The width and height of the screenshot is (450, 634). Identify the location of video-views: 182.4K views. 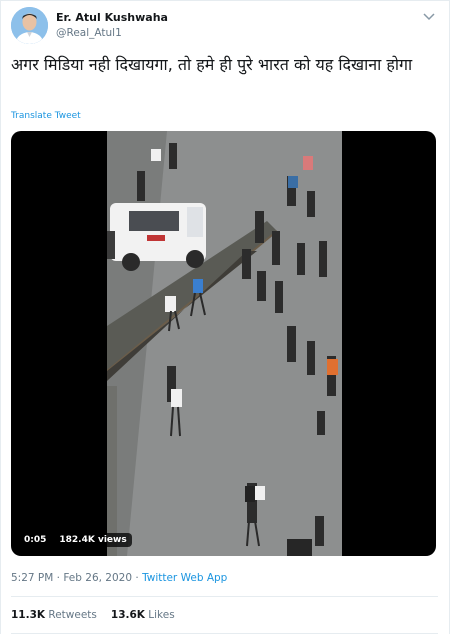
(93, 540).